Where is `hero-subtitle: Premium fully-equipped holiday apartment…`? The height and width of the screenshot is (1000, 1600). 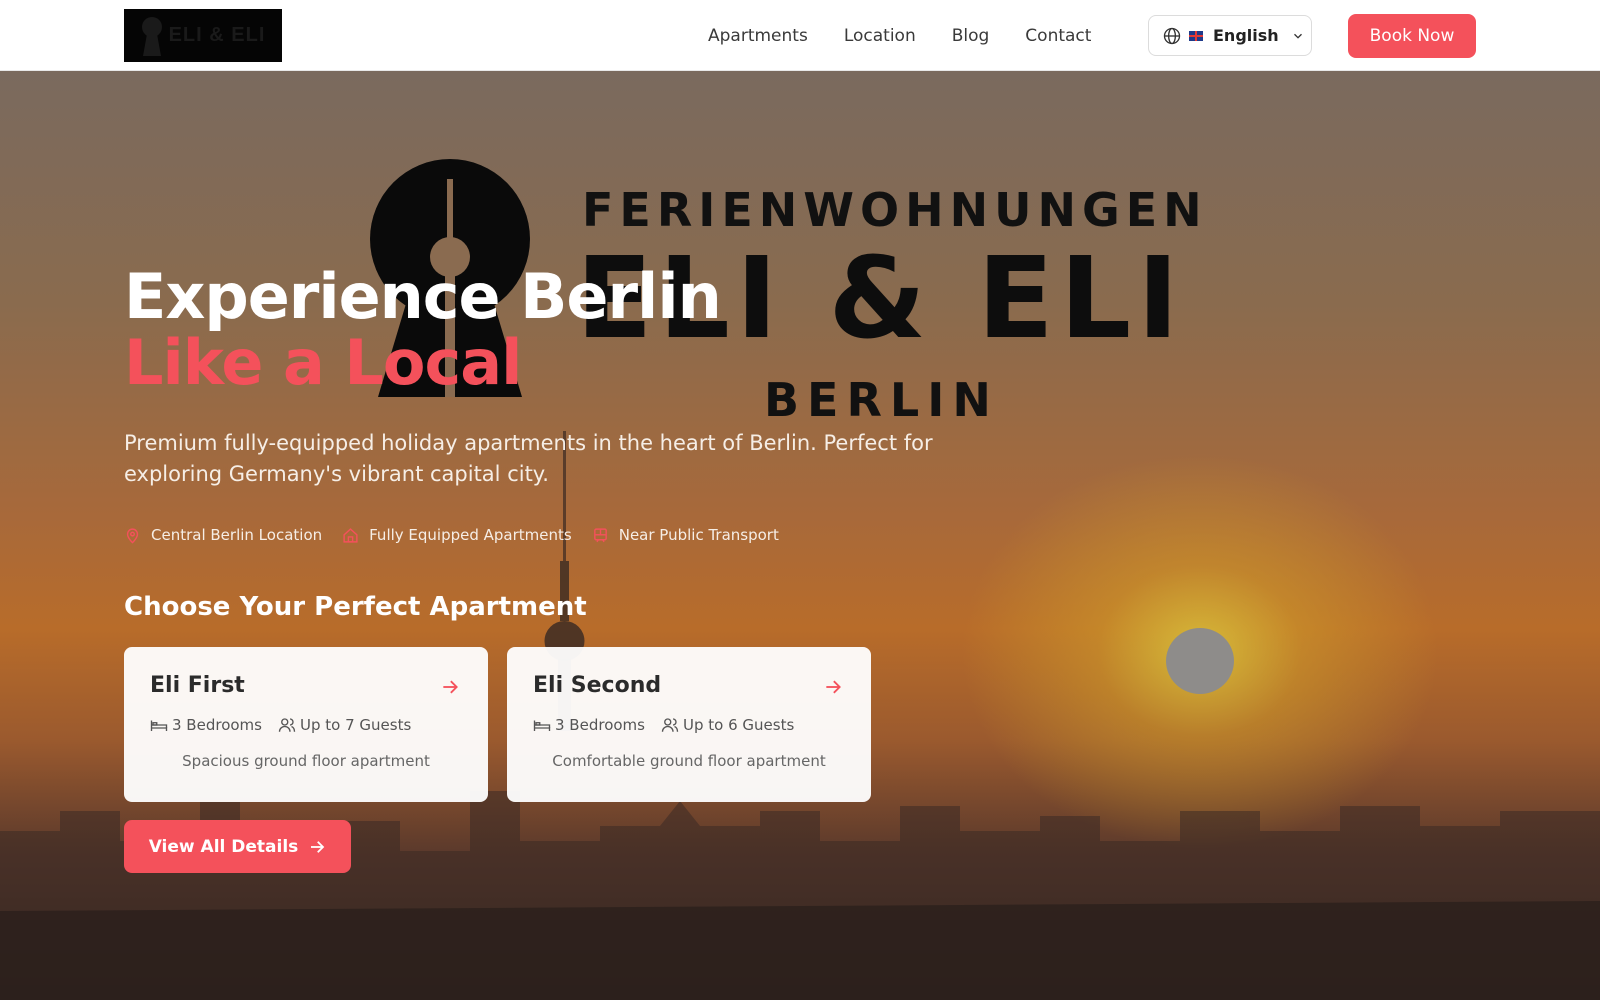 hero-subtitle: Premium fully-equipped holiday apartment… is located at coordinates (528, 458).